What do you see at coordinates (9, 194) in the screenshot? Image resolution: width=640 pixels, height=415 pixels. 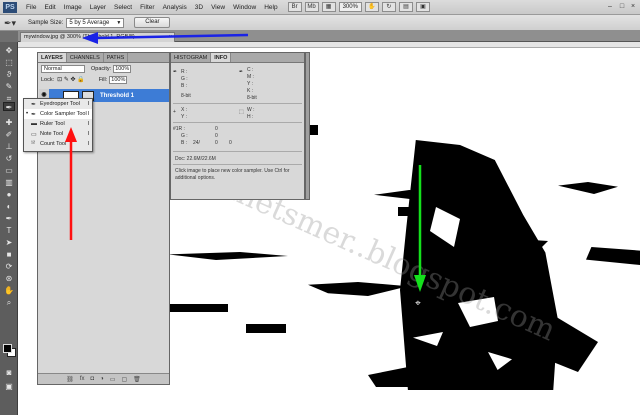 I see `blur-tool-icon: ●` at bounding box center [9, 194].